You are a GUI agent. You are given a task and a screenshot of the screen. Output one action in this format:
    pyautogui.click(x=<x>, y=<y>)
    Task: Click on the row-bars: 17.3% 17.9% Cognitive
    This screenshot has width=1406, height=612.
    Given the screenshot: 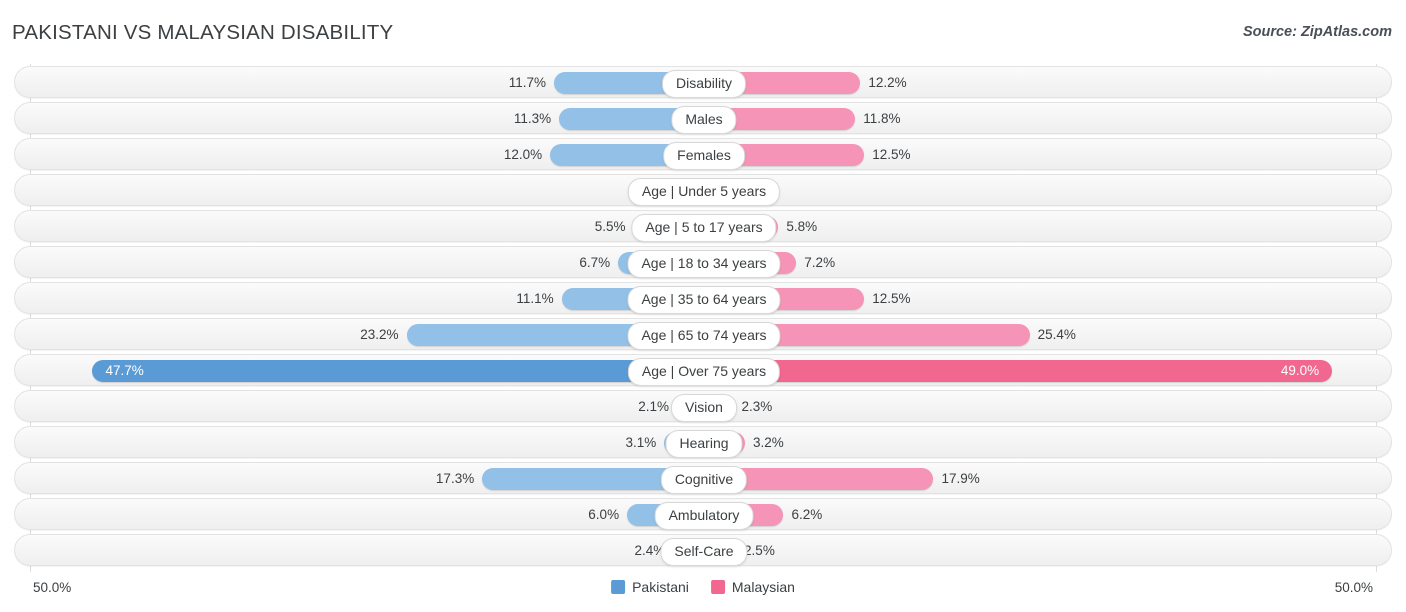 What is the action you would take?
    pyautogui.click(x=704, y=479)
    